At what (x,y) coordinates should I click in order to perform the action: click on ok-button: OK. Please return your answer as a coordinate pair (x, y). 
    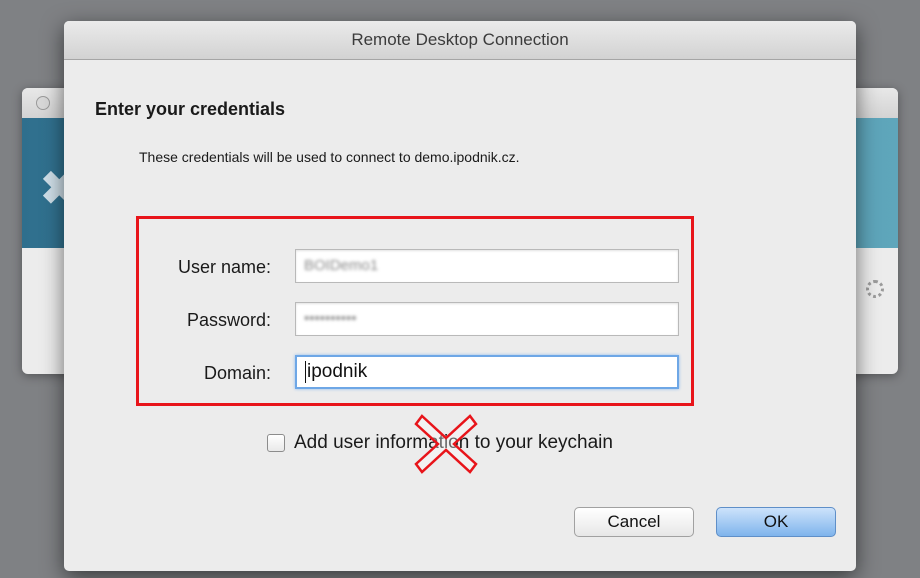
    Looking at the image, I should click on (776, 522).